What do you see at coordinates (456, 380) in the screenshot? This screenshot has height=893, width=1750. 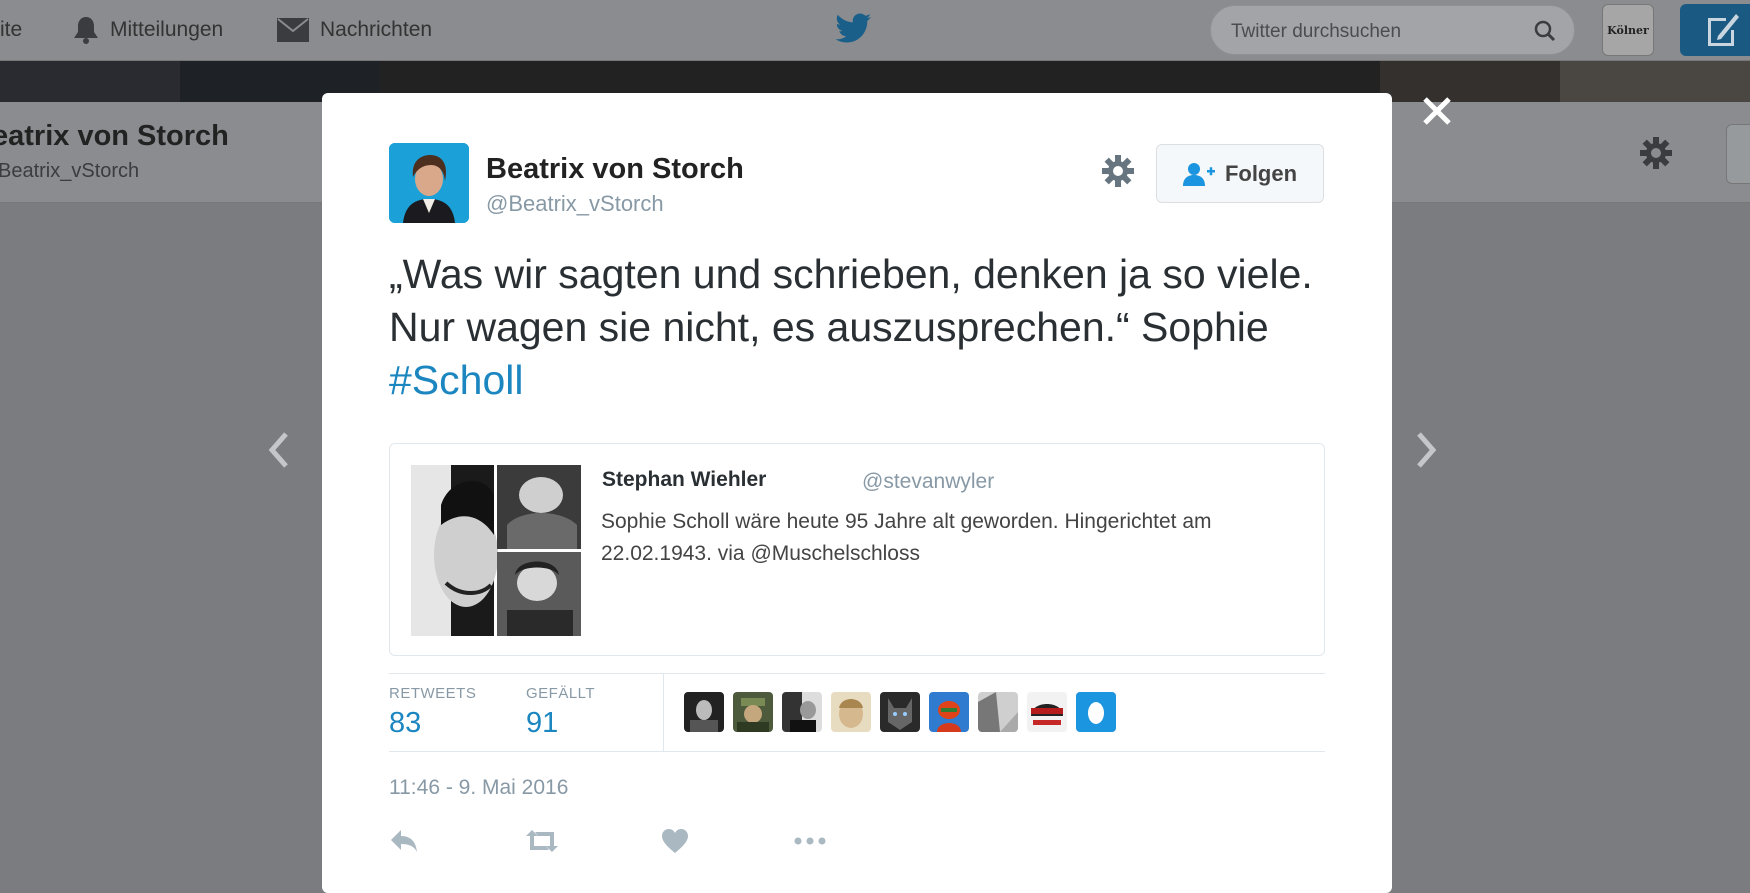 I see `hashtag-link: #Scholl` at bounding box center [456, 380].